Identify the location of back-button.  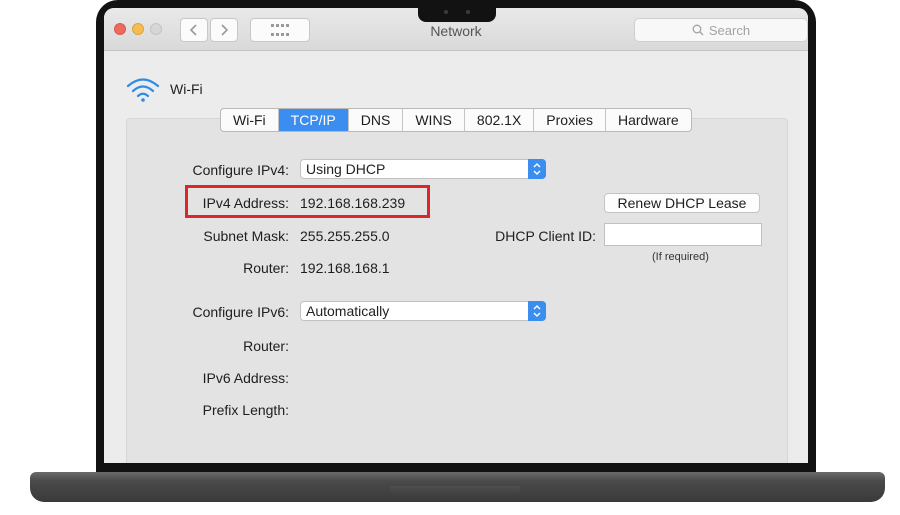
(194, 30).